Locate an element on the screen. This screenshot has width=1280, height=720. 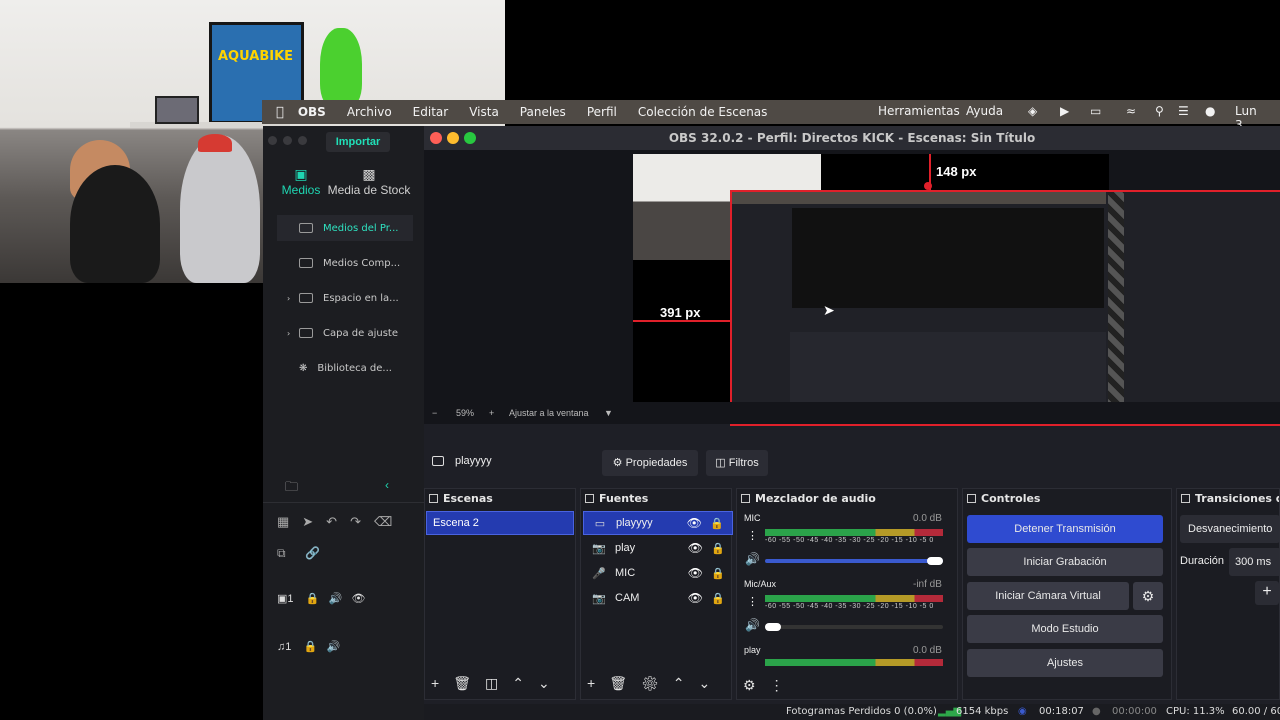
tab-stock: ▩ Media de Stock is located at coordinates (369, 181).